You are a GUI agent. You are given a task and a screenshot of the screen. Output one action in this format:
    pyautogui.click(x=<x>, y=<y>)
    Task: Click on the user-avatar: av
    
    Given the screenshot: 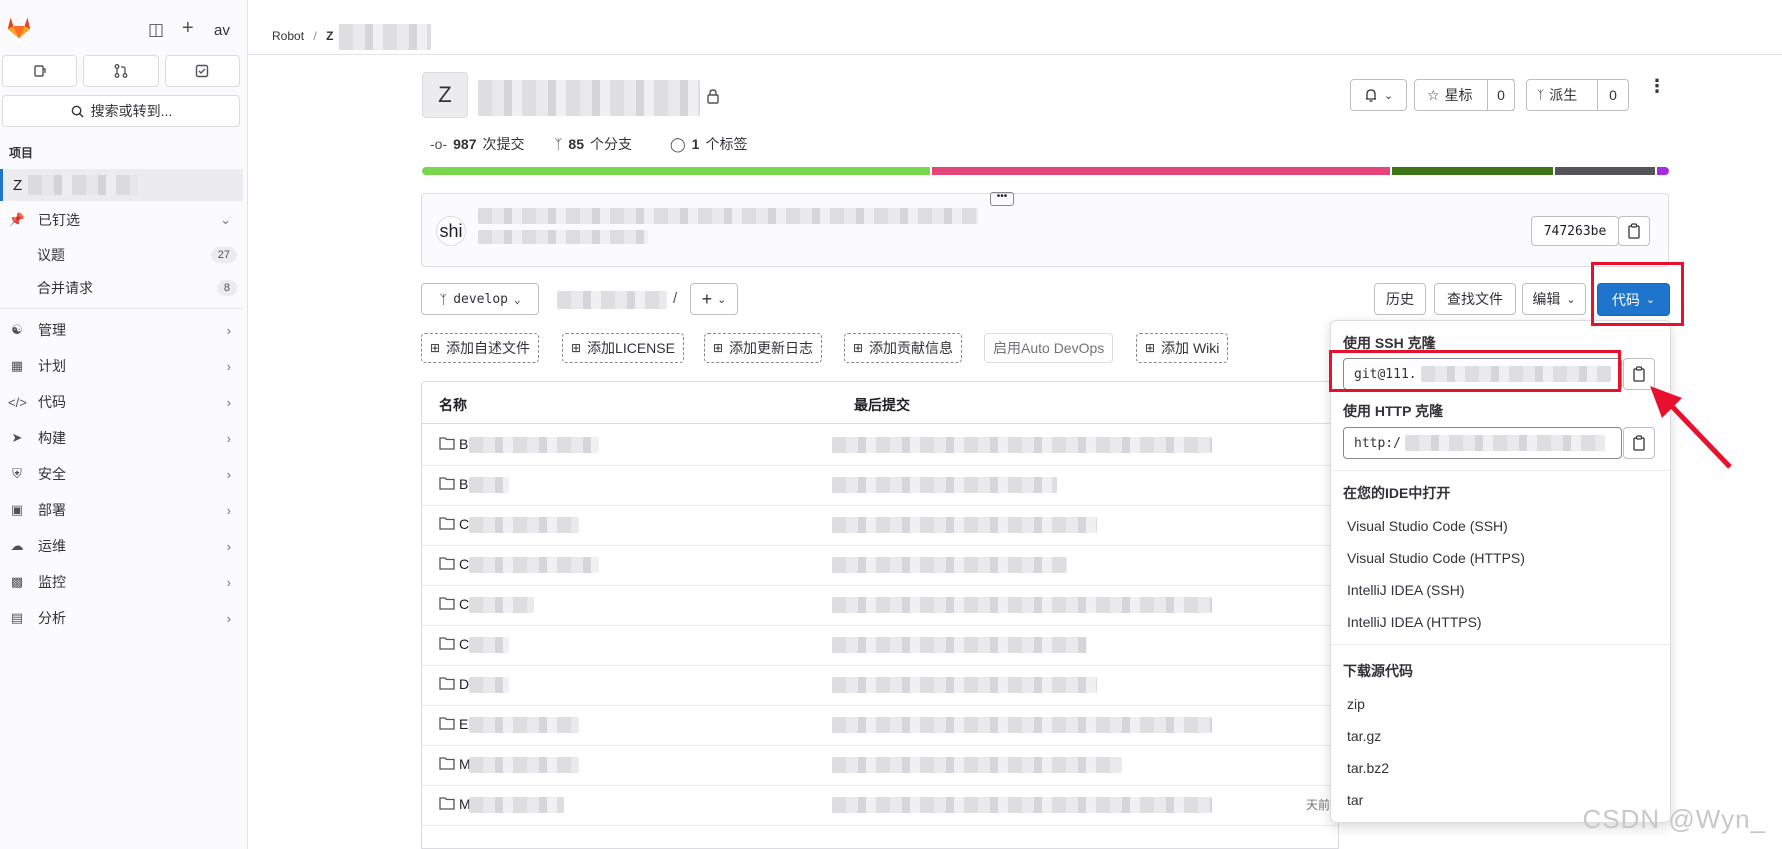 What is the action you would take?
    pyautogui.click(x=222, y=30)
    